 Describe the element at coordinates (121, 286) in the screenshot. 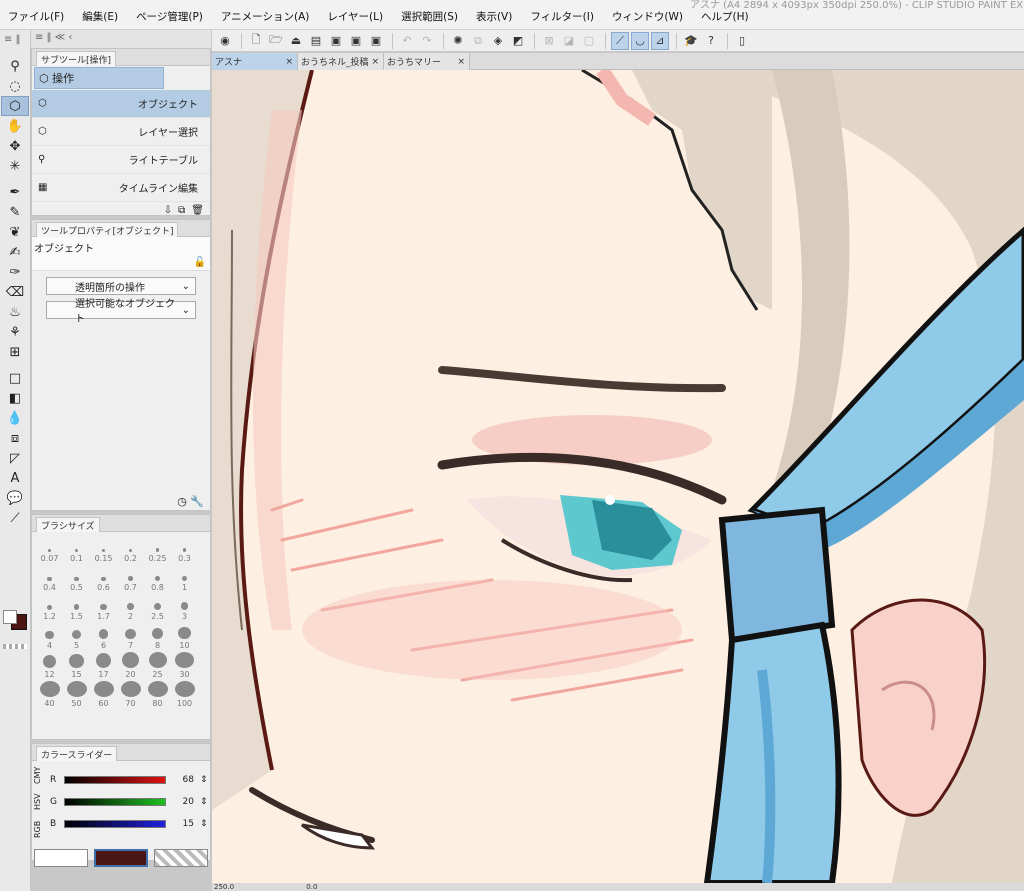

I see `dropdown-transparent-operation: 透明箇所の操作 ⌄` at that location.